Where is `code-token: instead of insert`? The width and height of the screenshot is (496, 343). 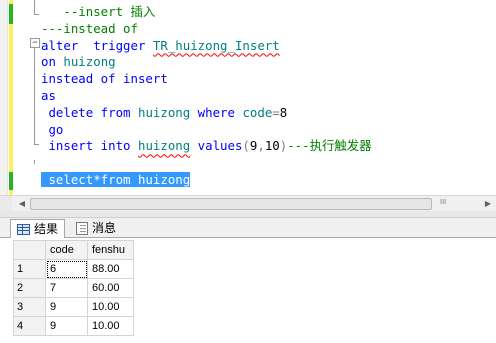
code-token: instead of insert is located at coordinates (104, 79).